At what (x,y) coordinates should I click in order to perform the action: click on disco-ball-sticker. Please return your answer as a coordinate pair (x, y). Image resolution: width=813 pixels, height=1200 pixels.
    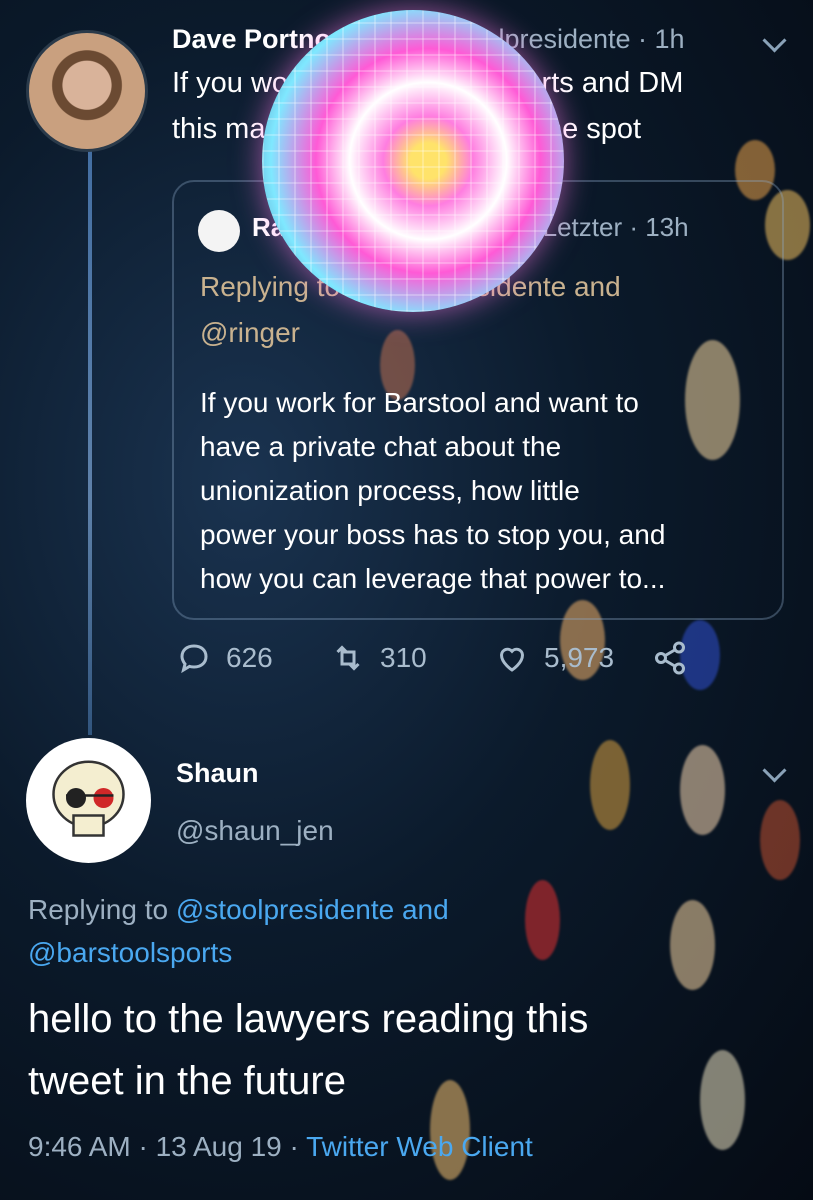
    Looking at the image, I should click on (413, 161).